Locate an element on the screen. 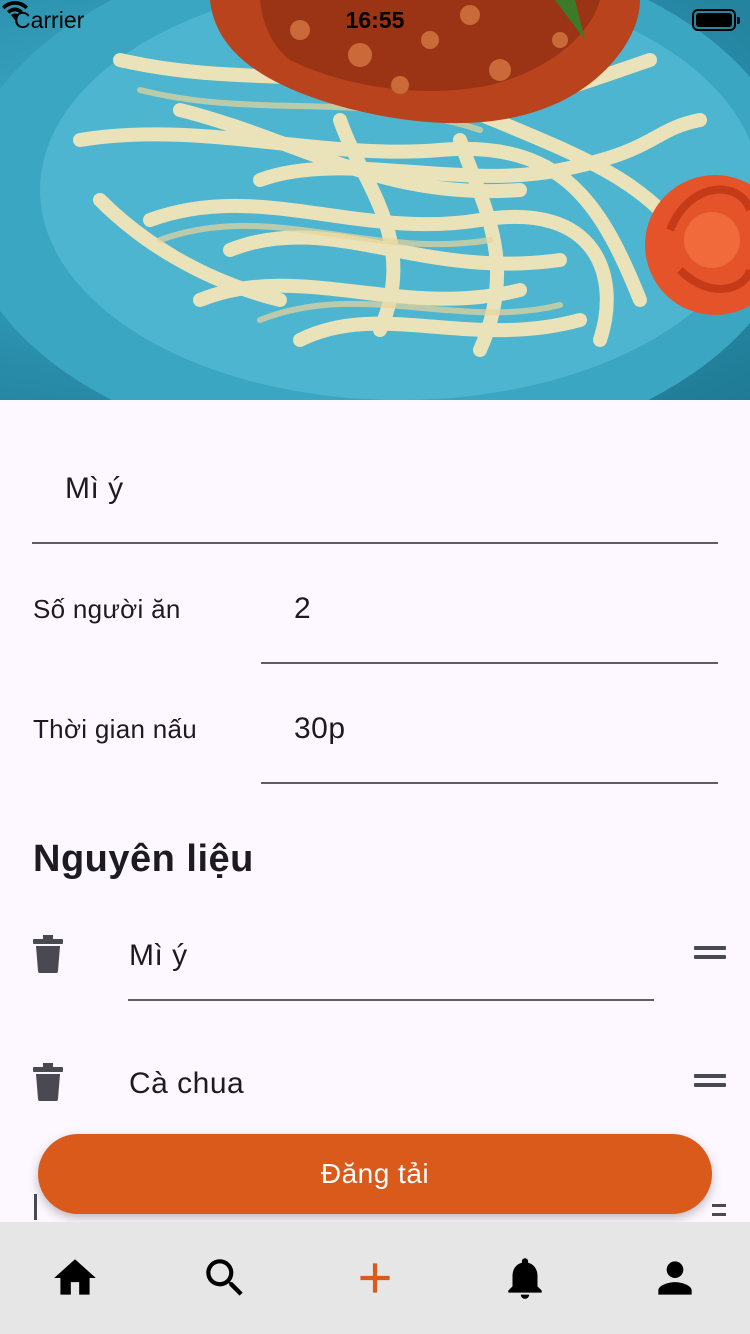 This screenshot has width=750, height=1334. ingredient-input: Mì ý is located at coordinates (158, 956).